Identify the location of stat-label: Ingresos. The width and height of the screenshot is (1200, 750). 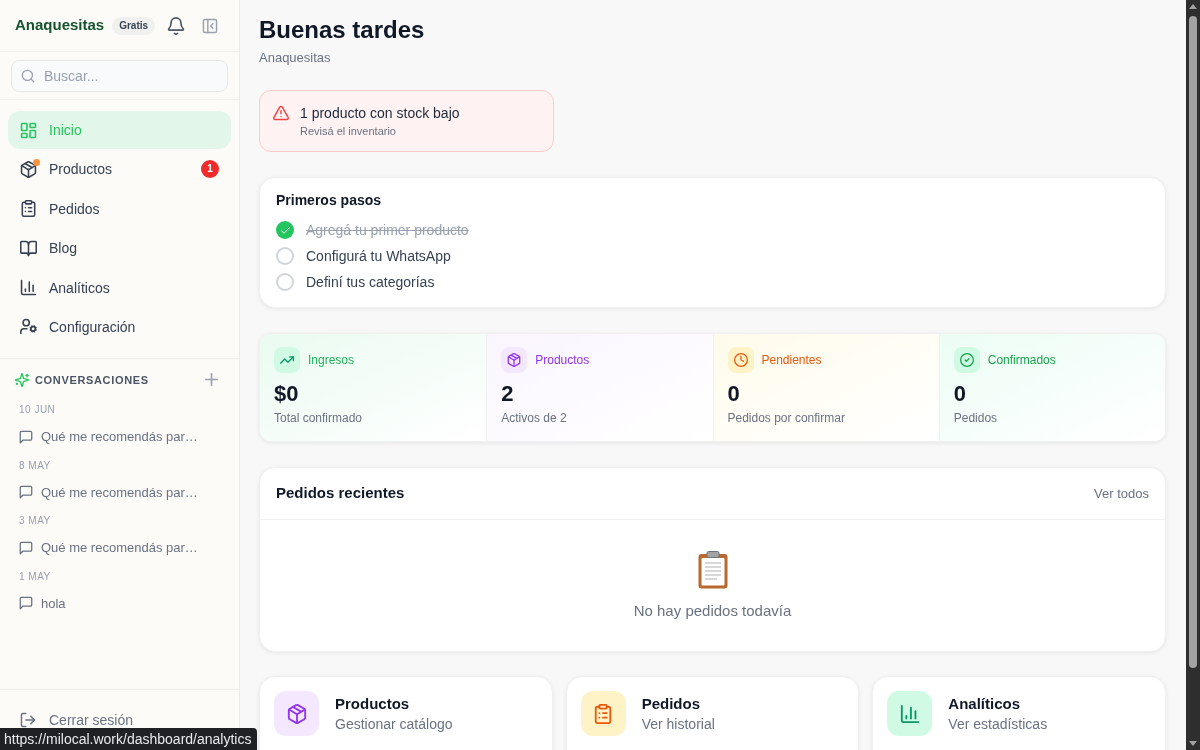
(331, 360).